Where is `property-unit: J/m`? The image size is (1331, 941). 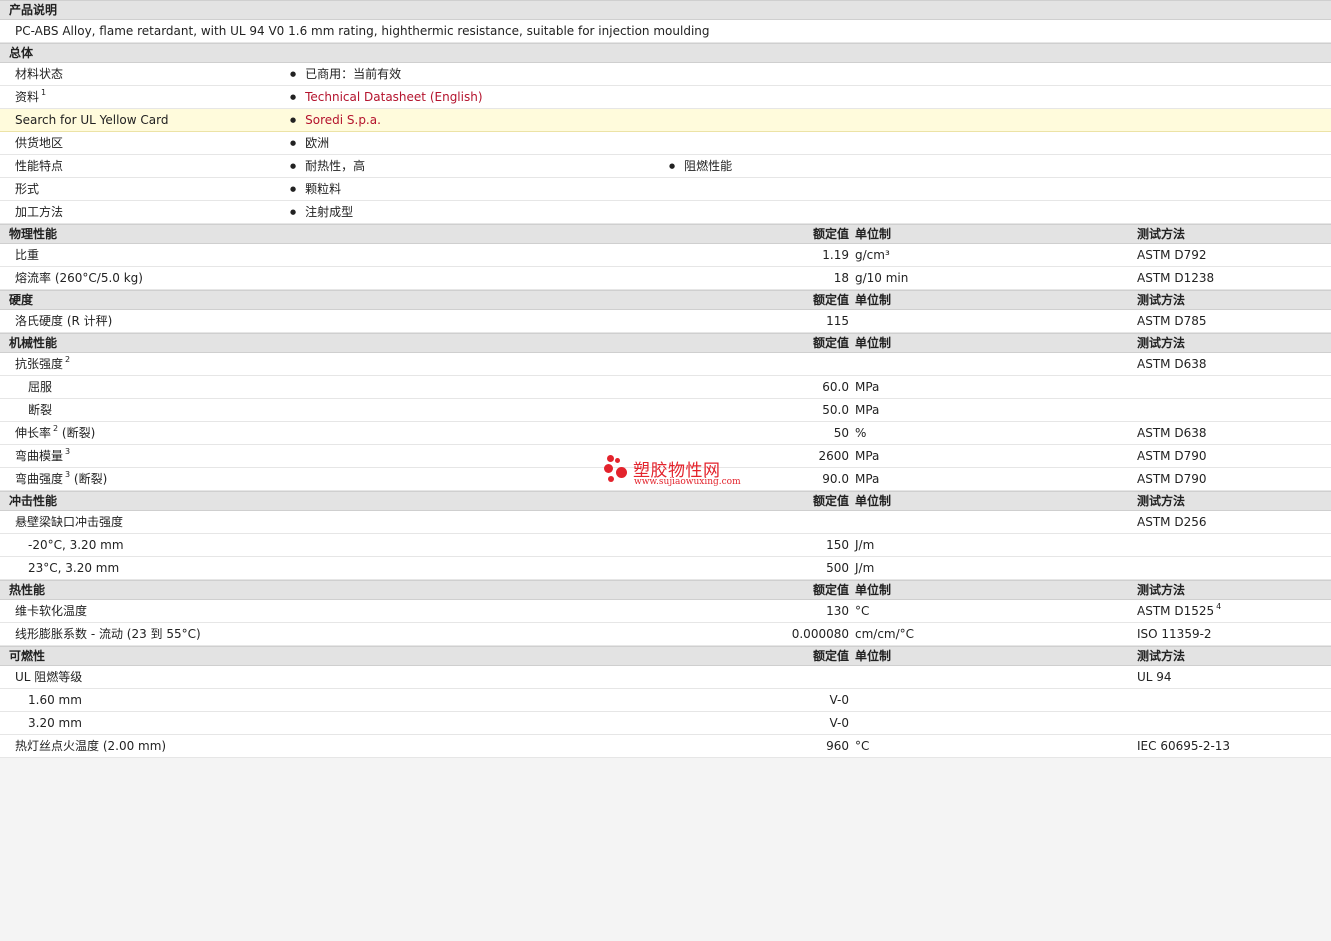
property-unit: J/m is located at coordinates (865, 568).